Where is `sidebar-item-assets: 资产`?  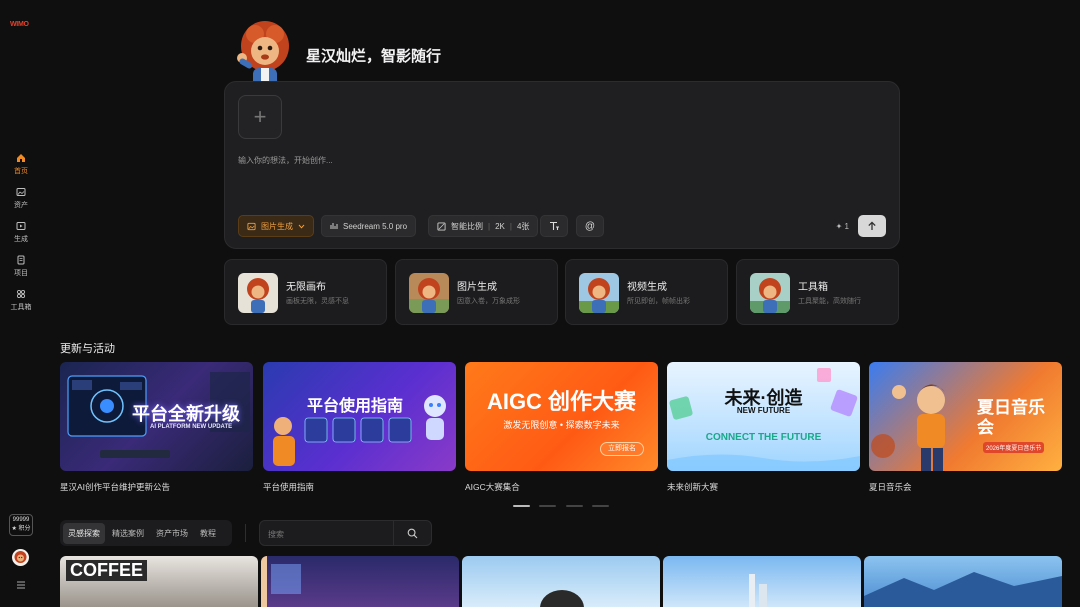
sidebar-item-assets: 资产 is located at coordinates (21, 198).